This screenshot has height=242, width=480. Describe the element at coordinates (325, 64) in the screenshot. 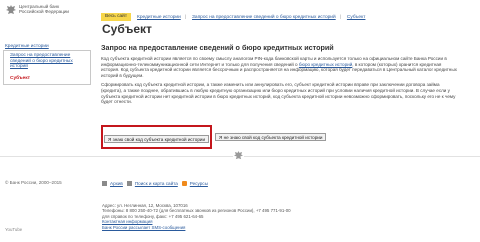

I see `credit-bureau-link: бюро кредитных историй` at that location.